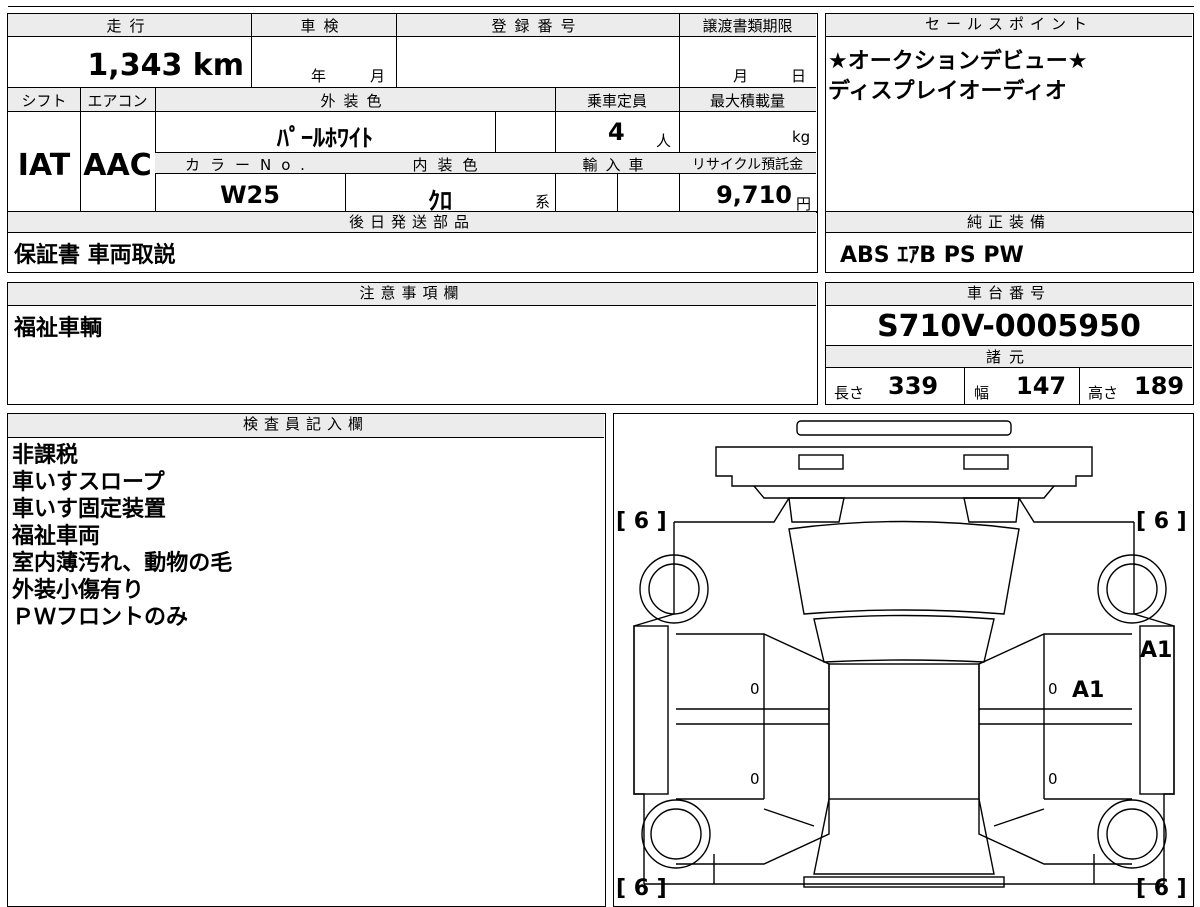 This screenshot has width=1200, height=907. What do you see at coordinates (1009, 222) in the screenshot?
I see `equipment-header: 純正装備` at bounding box center [1009, 222].